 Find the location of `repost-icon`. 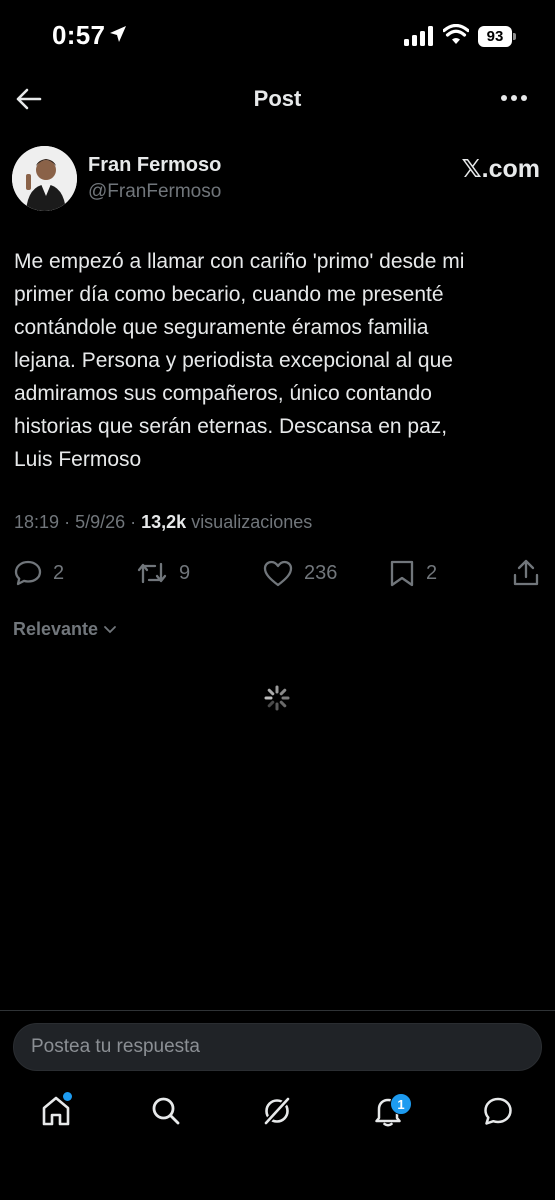

repost-icon is located at coordinates (152, 573).